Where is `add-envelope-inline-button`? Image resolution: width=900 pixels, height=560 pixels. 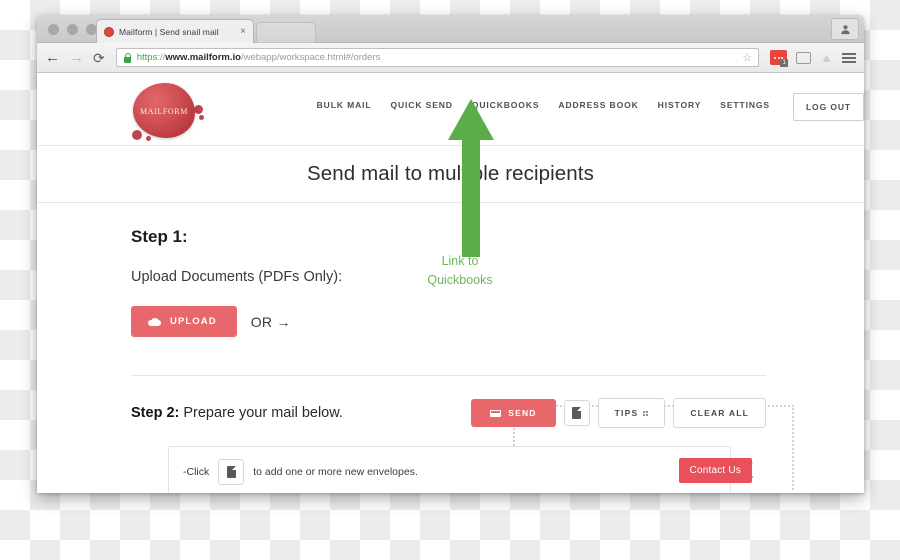
add-envelope-inline-button is located at coordinates (231, 472).